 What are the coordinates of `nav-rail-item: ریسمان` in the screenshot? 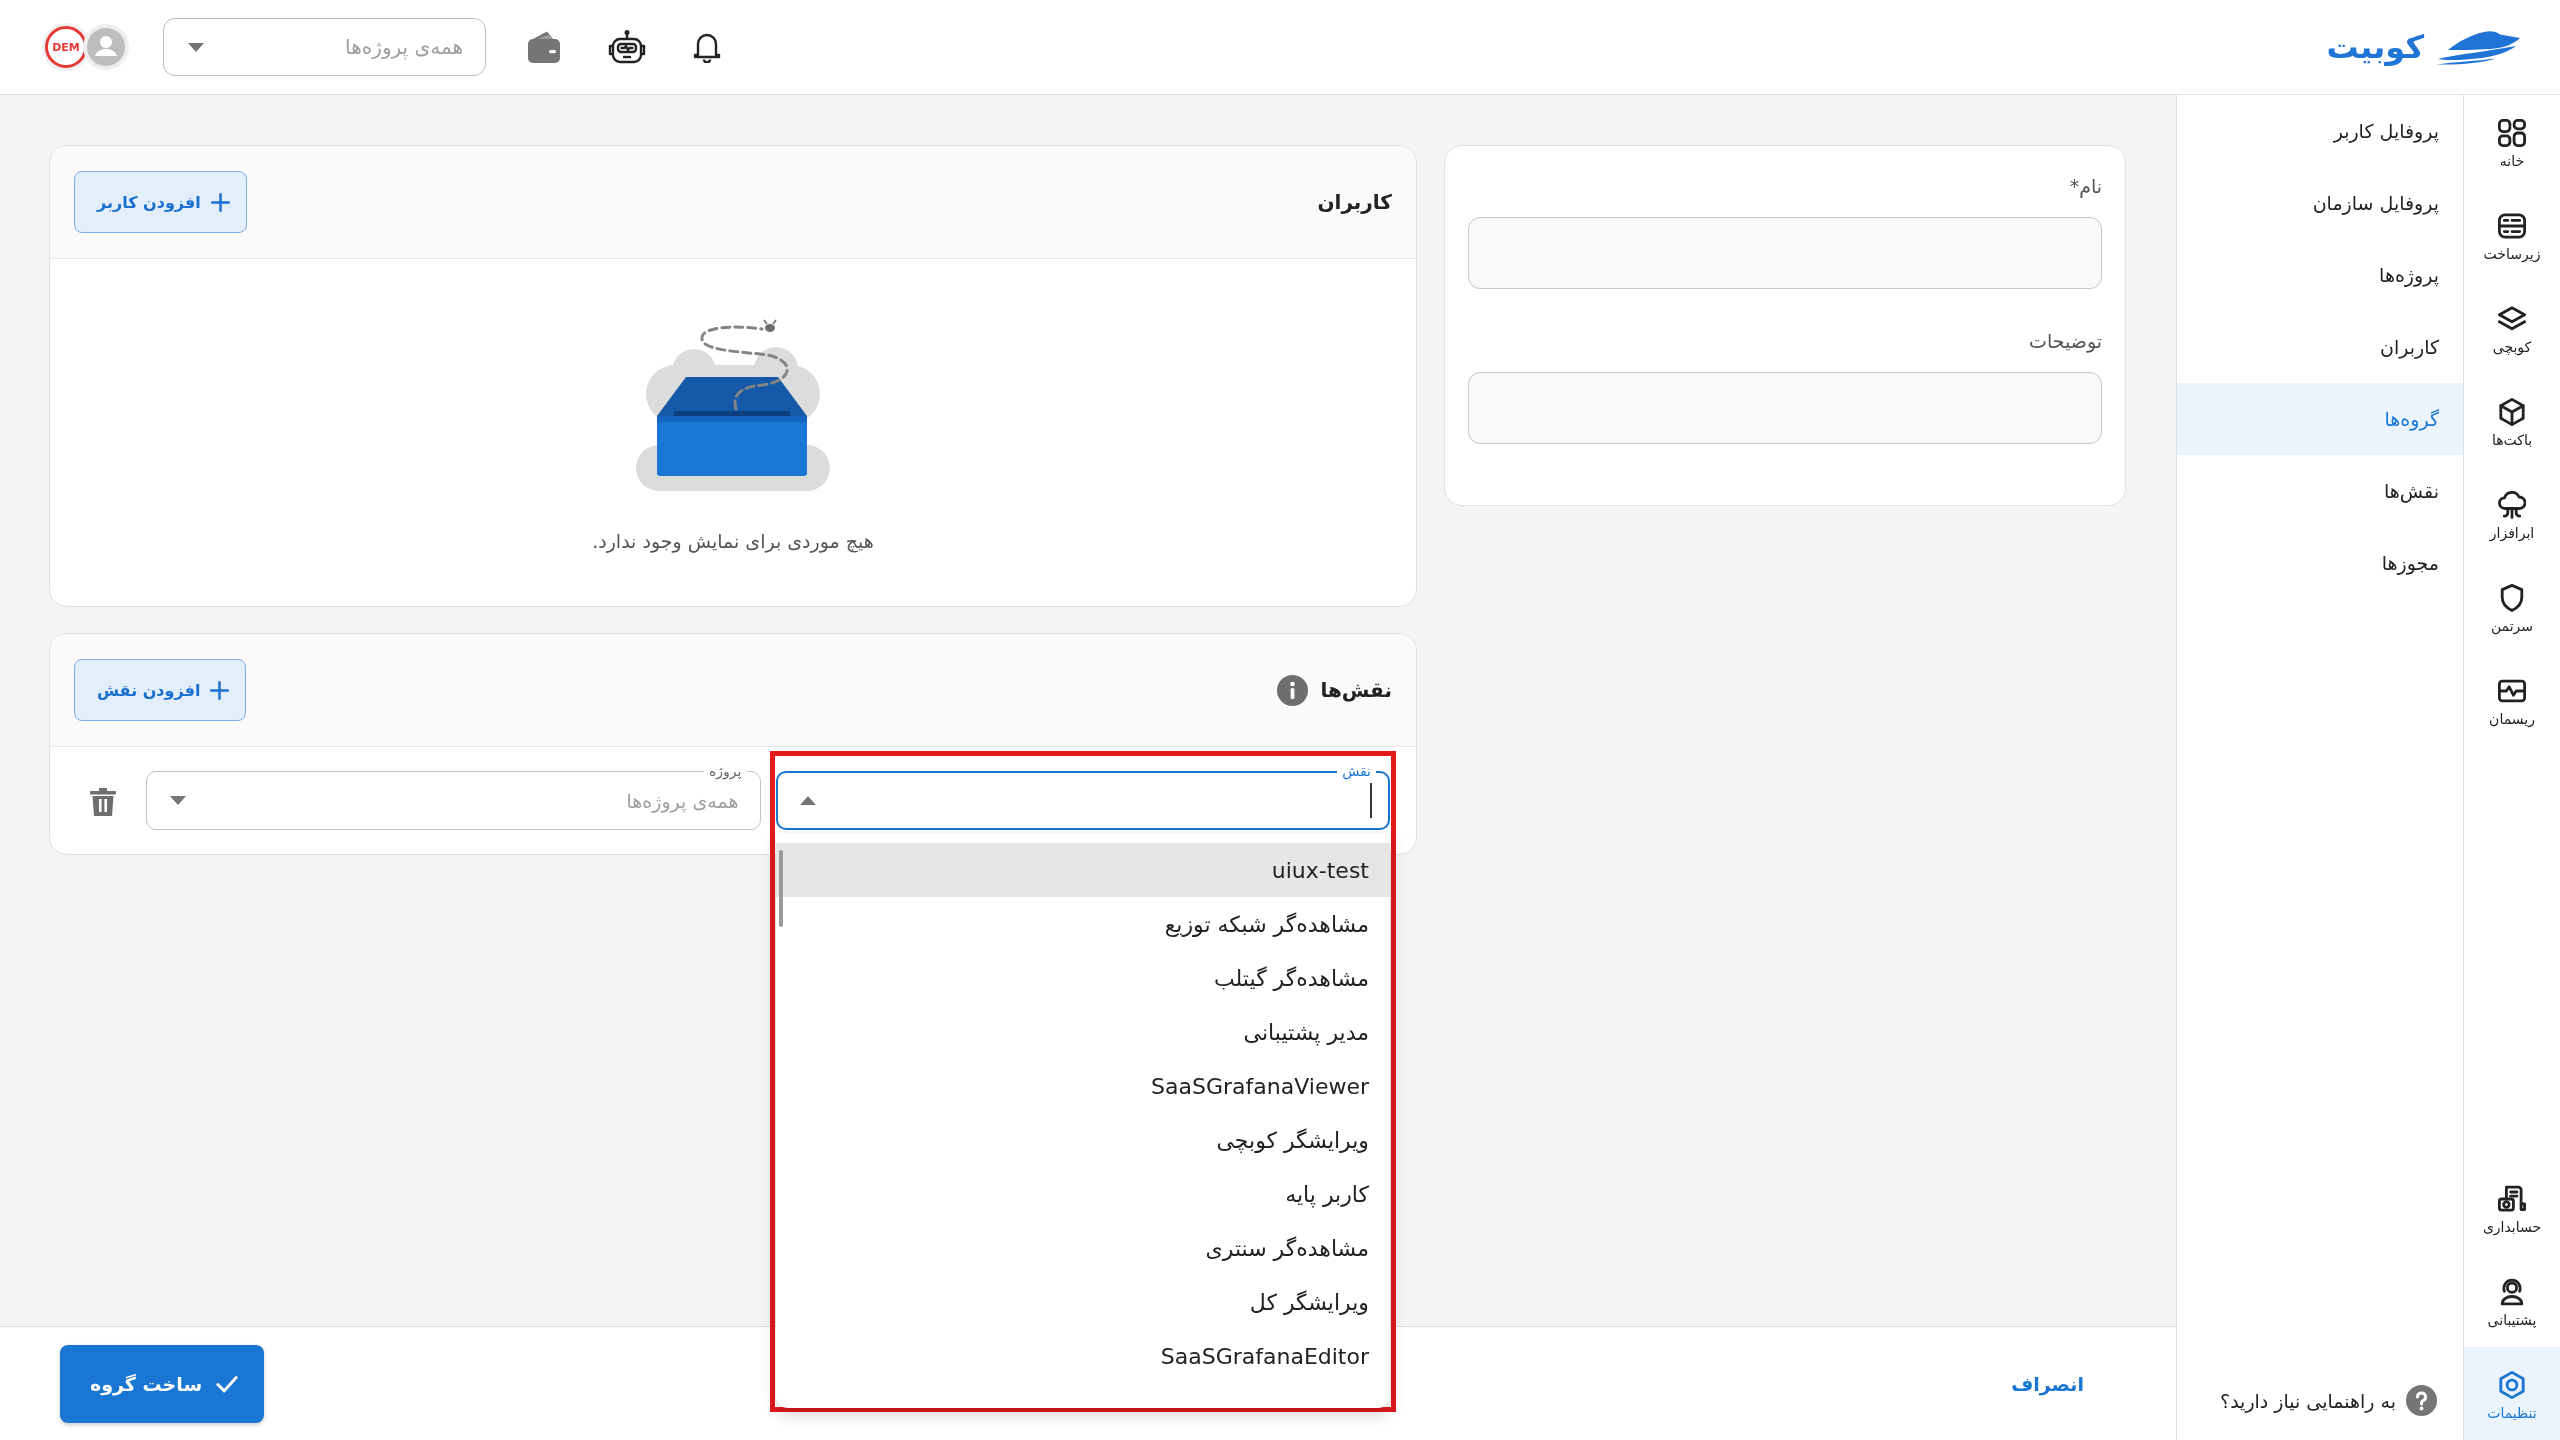 It's located at (2512, 699).